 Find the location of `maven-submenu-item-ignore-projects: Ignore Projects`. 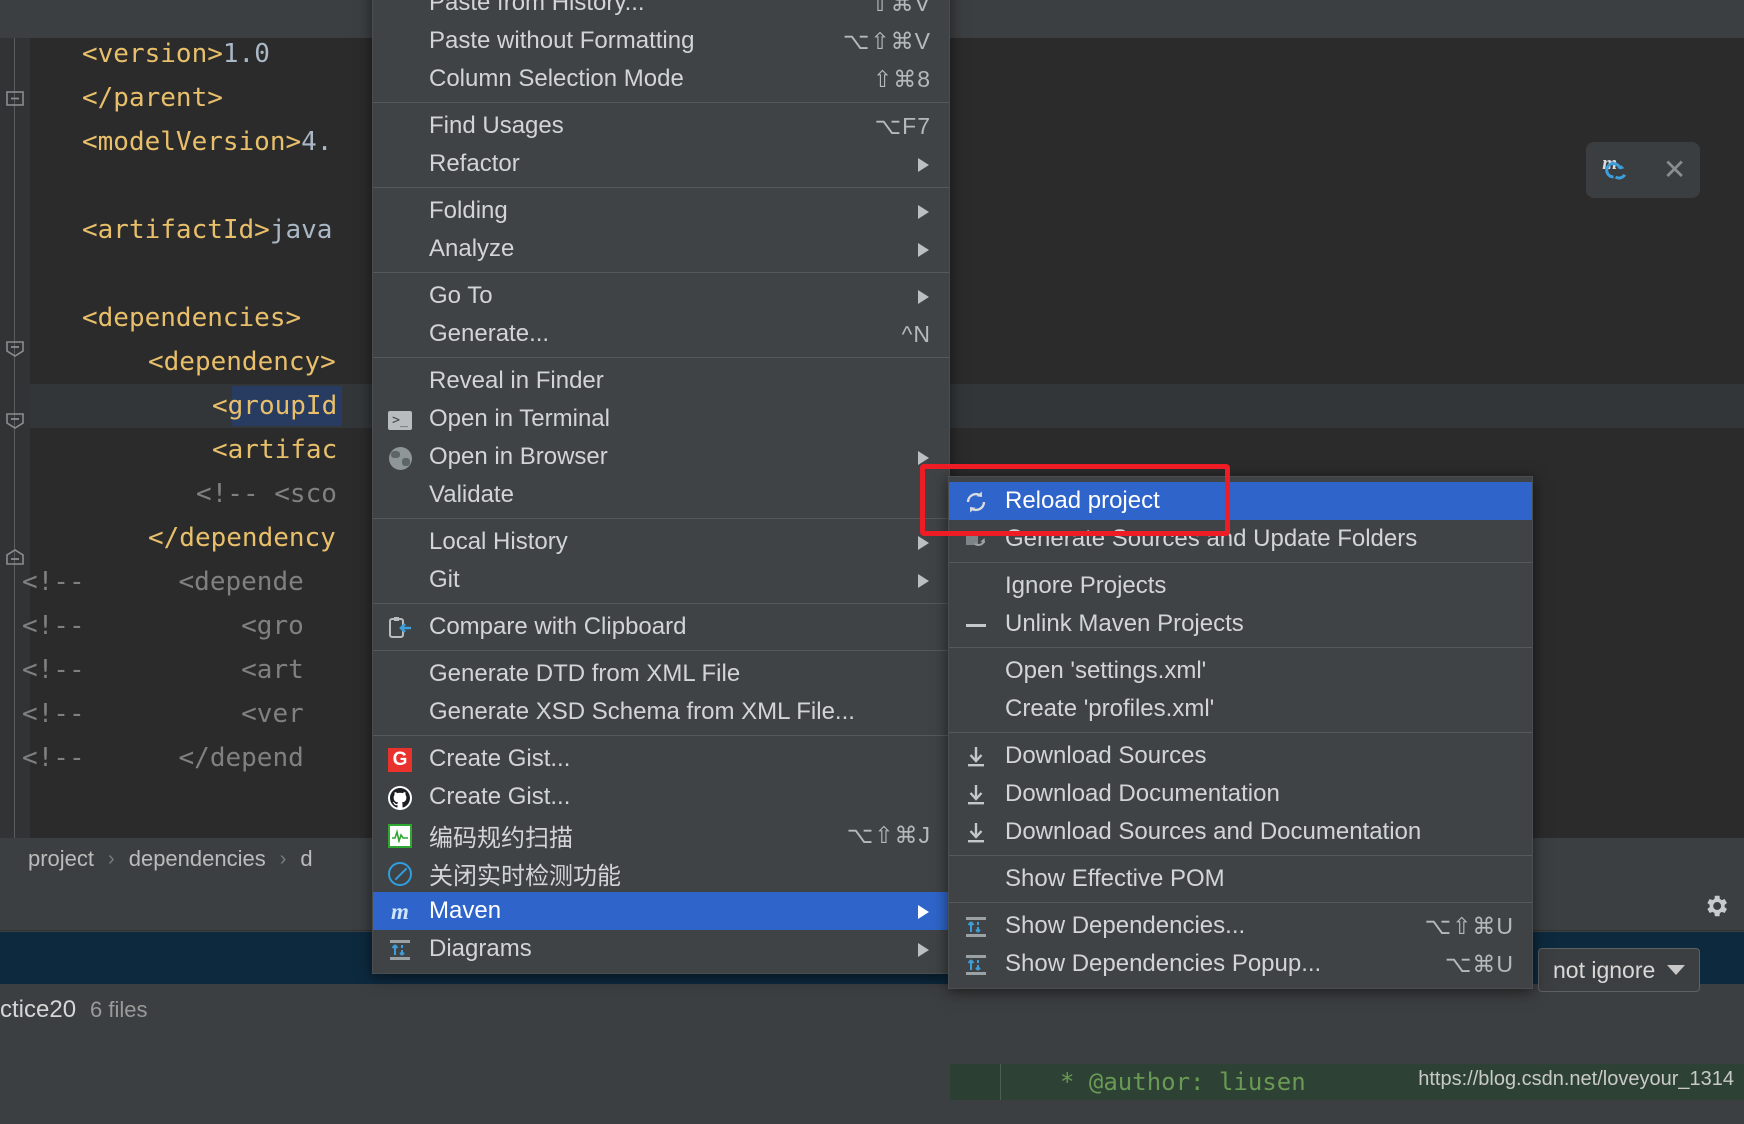

maven-submenu-item-ignore-projects: Ignore Projects is located at coordinates (1240, 586).